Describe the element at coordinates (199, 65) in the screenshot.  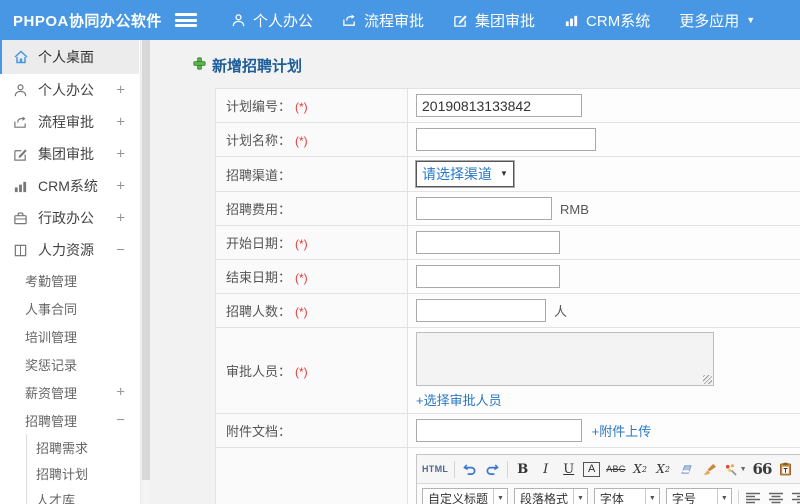
I see `add-plus-icon` at that location.